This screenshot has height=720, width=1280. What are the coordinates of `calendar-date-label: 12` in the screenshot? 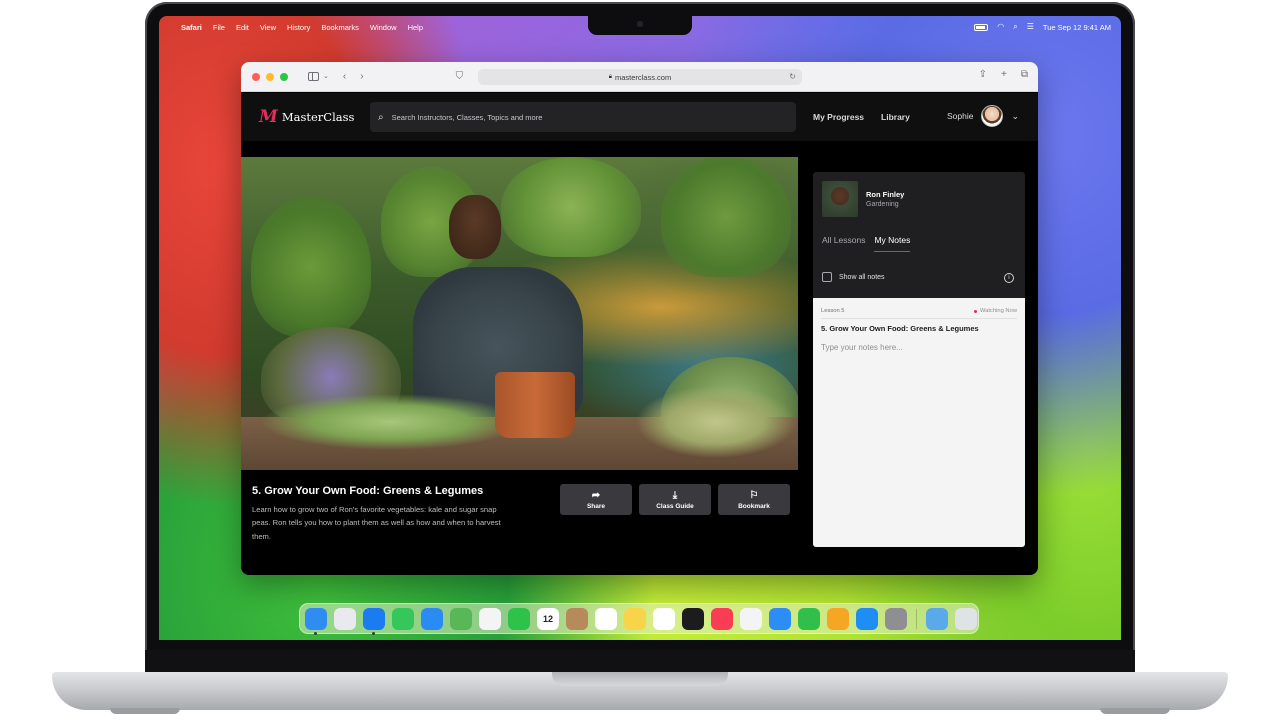 It's located at (547, 618).